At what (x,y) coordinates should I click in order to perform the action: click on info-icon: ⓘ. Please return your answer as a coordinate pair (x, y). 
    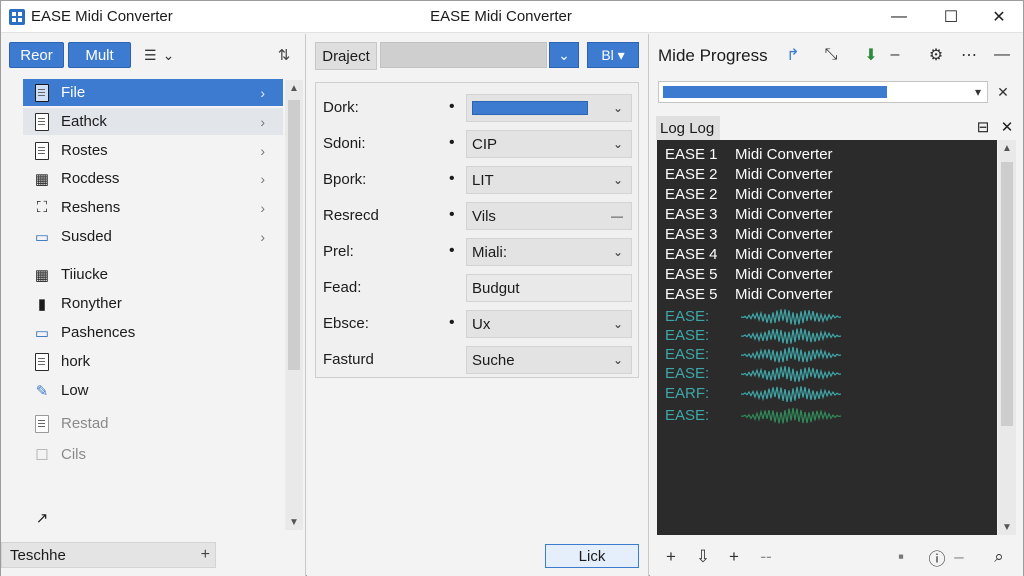
    Looking at the image, I should click on (937, 557).